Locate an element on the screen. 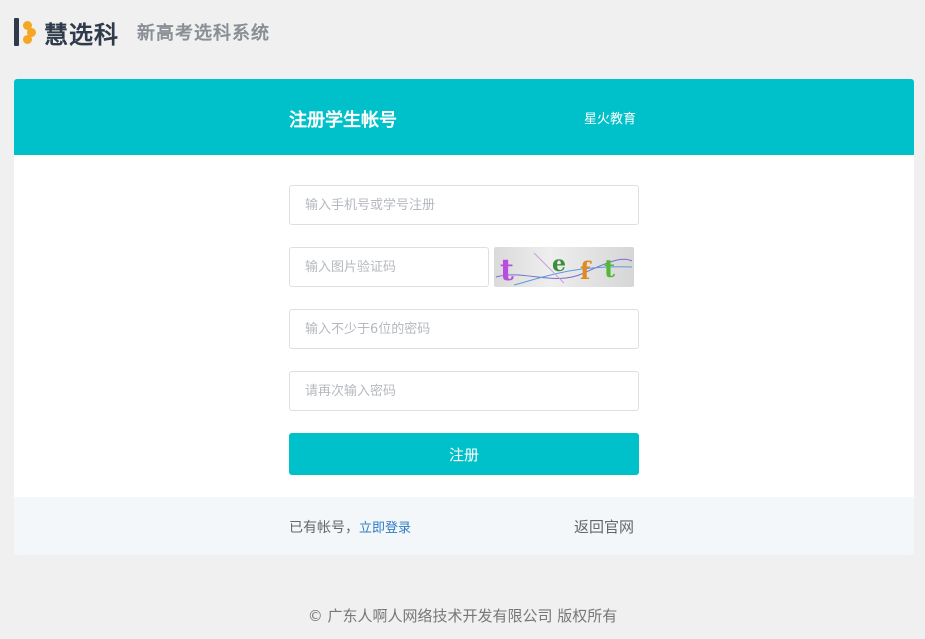 This screenshot has width=925, height=639. account-input is located at coordinates (464, 205).